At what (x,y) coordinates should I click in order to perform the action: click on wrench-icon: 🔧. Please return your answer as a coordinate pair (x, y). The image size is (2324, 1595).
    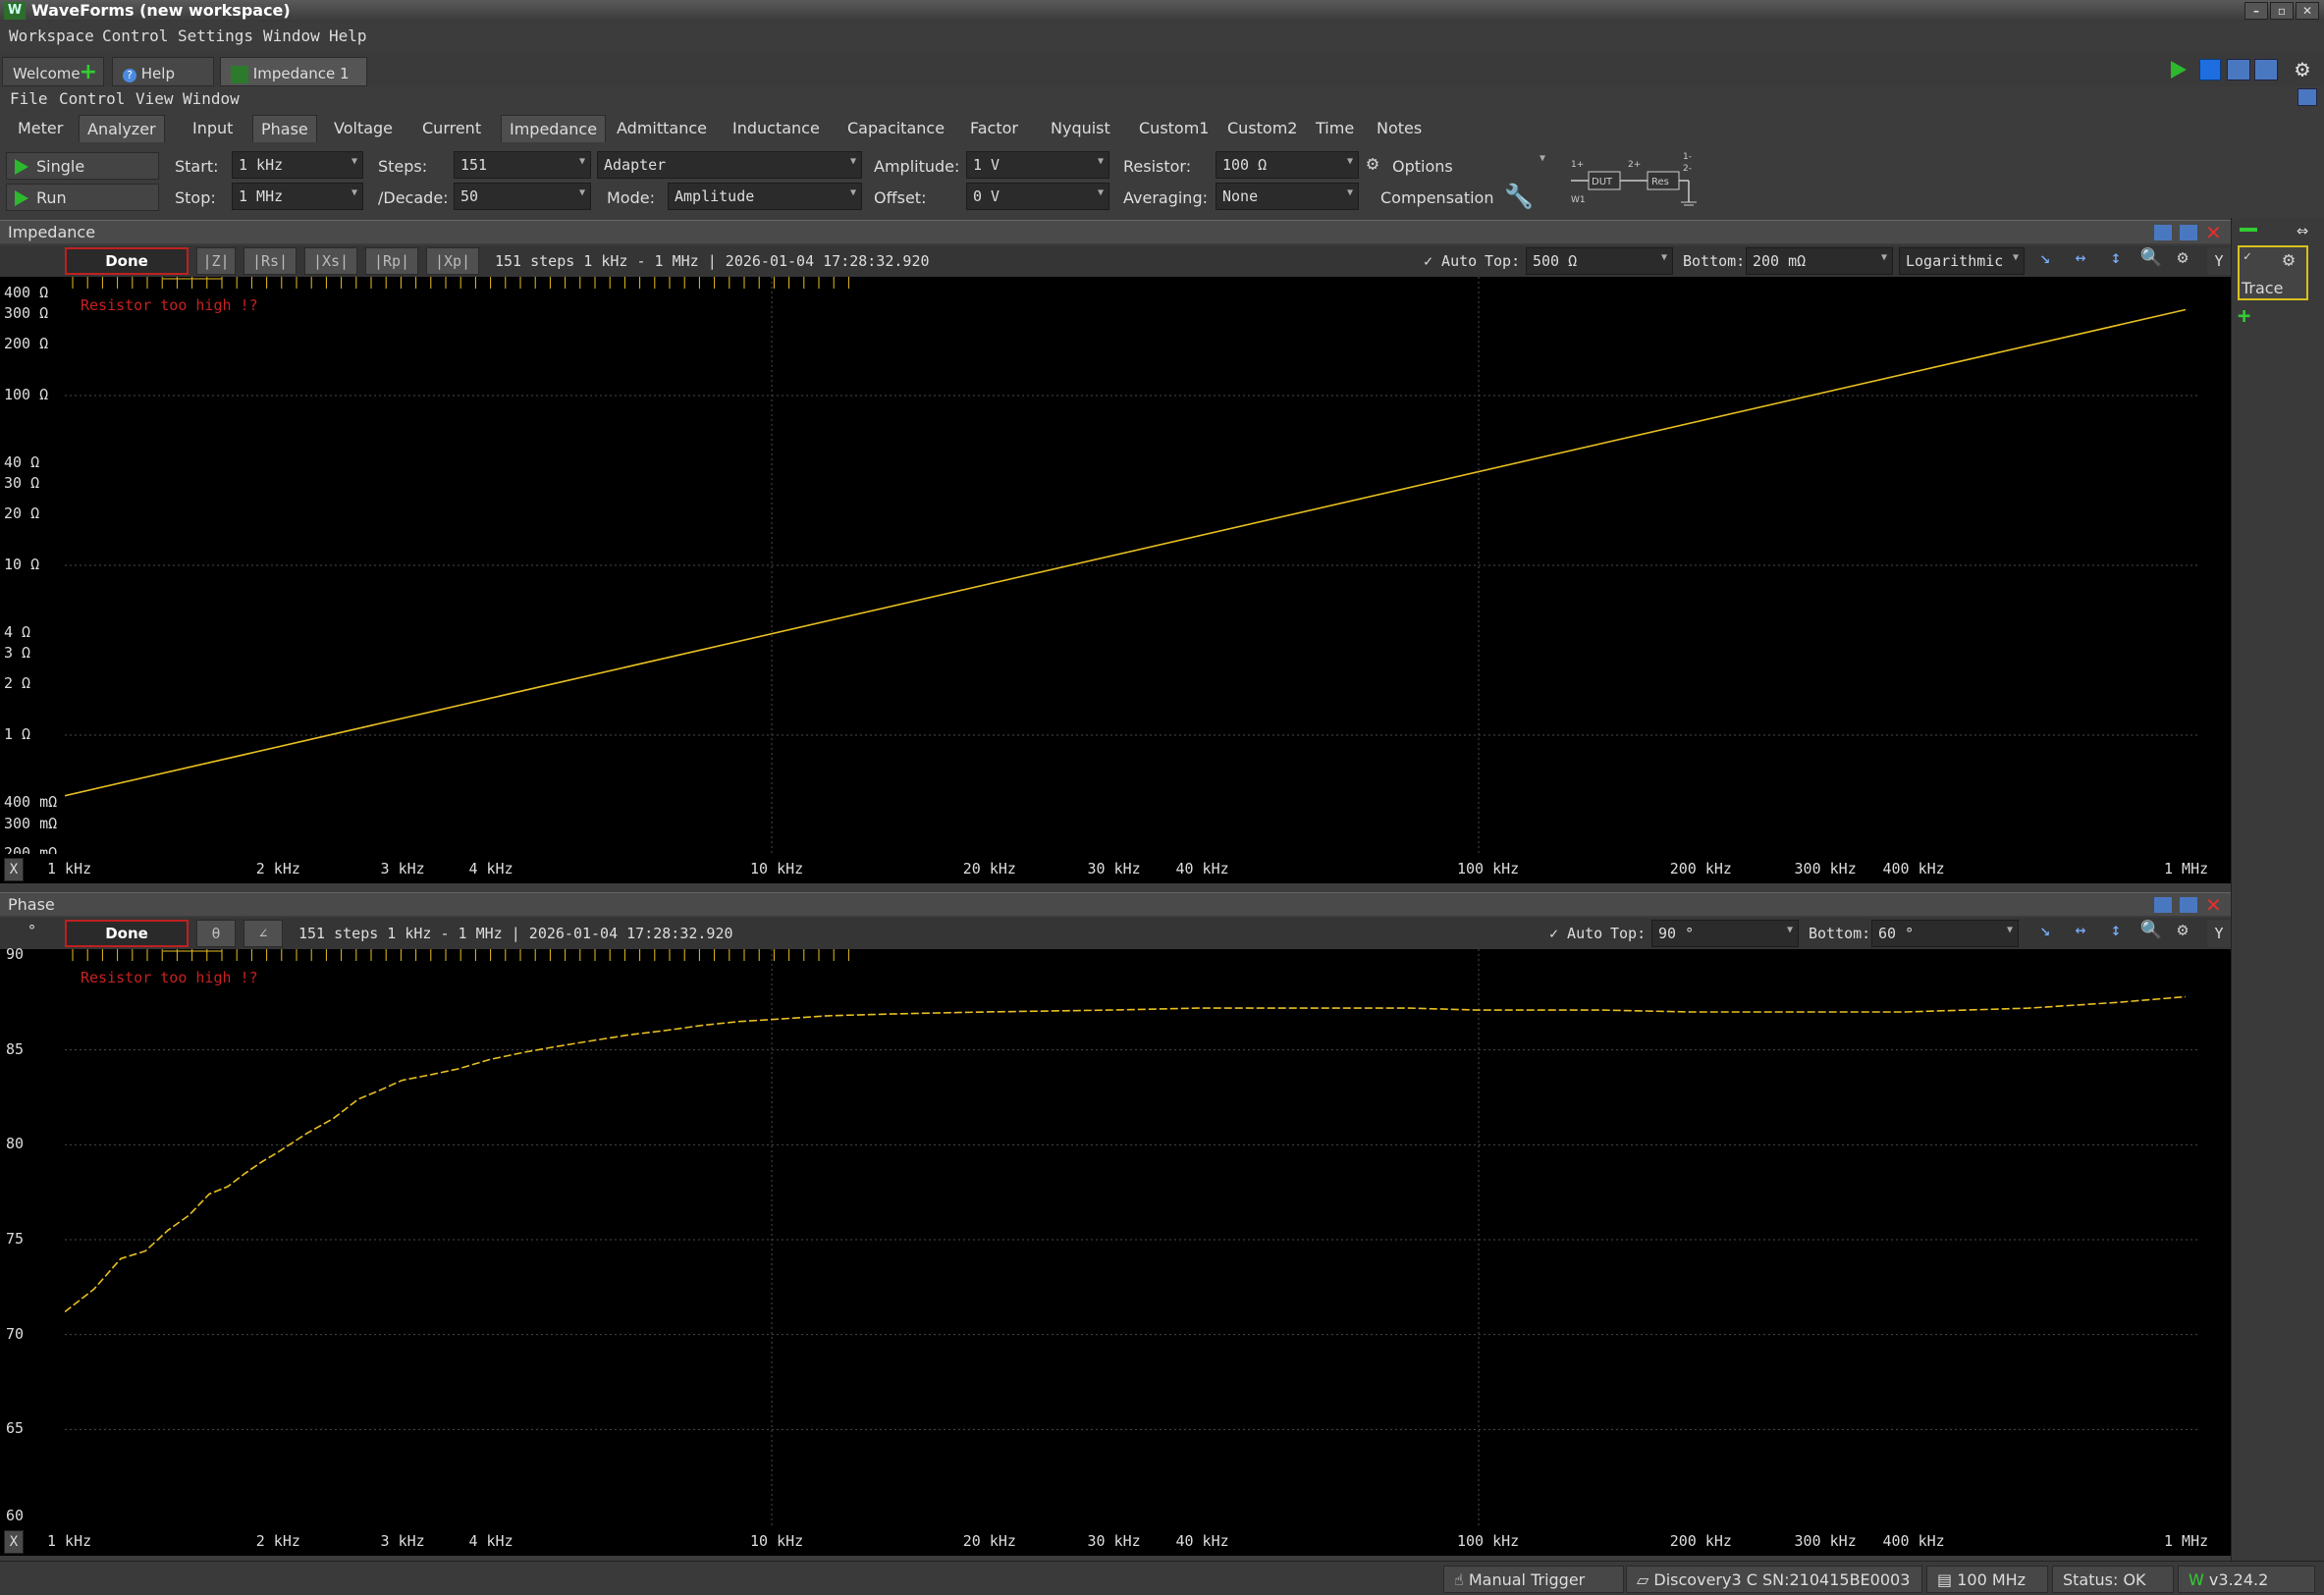
    Looking at the image, I should click on (1519, 197).